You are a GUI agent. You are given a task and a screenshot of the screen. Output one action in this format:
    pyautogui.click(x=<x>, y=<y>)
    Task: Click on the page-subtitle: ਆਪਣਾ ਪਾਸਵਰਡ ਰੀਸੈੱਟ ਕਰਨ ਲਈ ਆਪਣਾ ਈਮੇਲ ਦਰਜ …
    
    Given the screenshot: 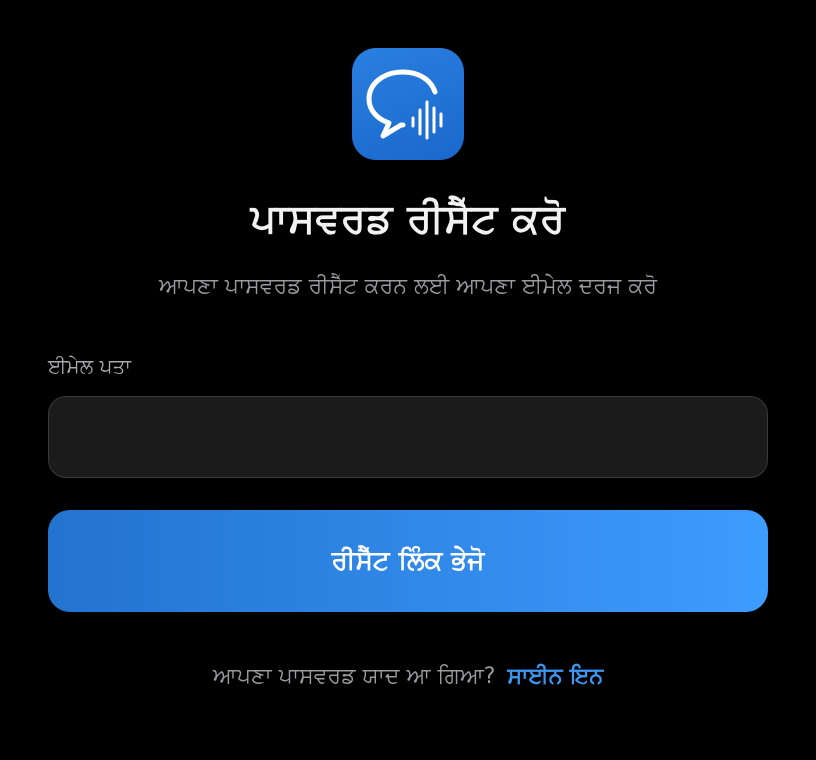 What is the action you would take?
    pyautogui.click(x=408, y=286)
    